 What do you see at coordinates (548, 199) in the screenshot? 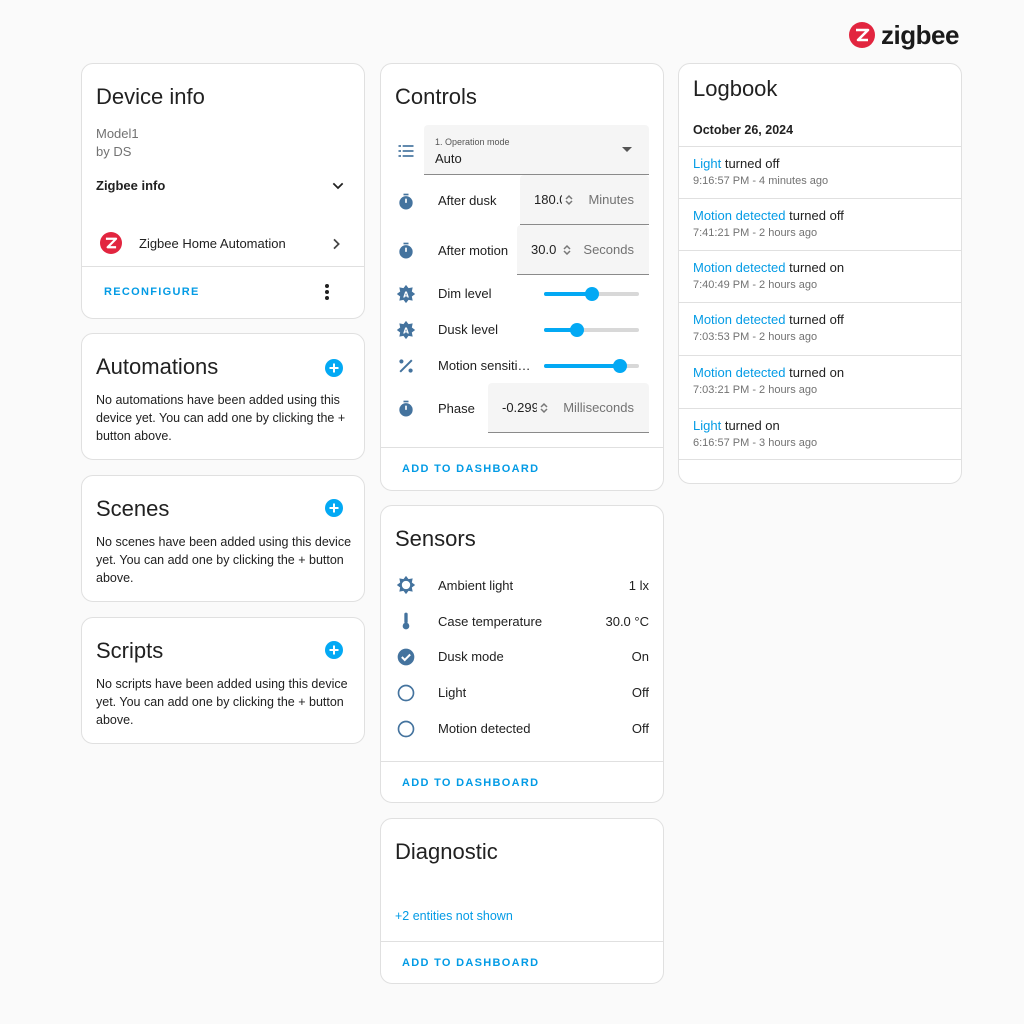
I see `after-dusk-value: 180.0` at bounding box center [548, 199].